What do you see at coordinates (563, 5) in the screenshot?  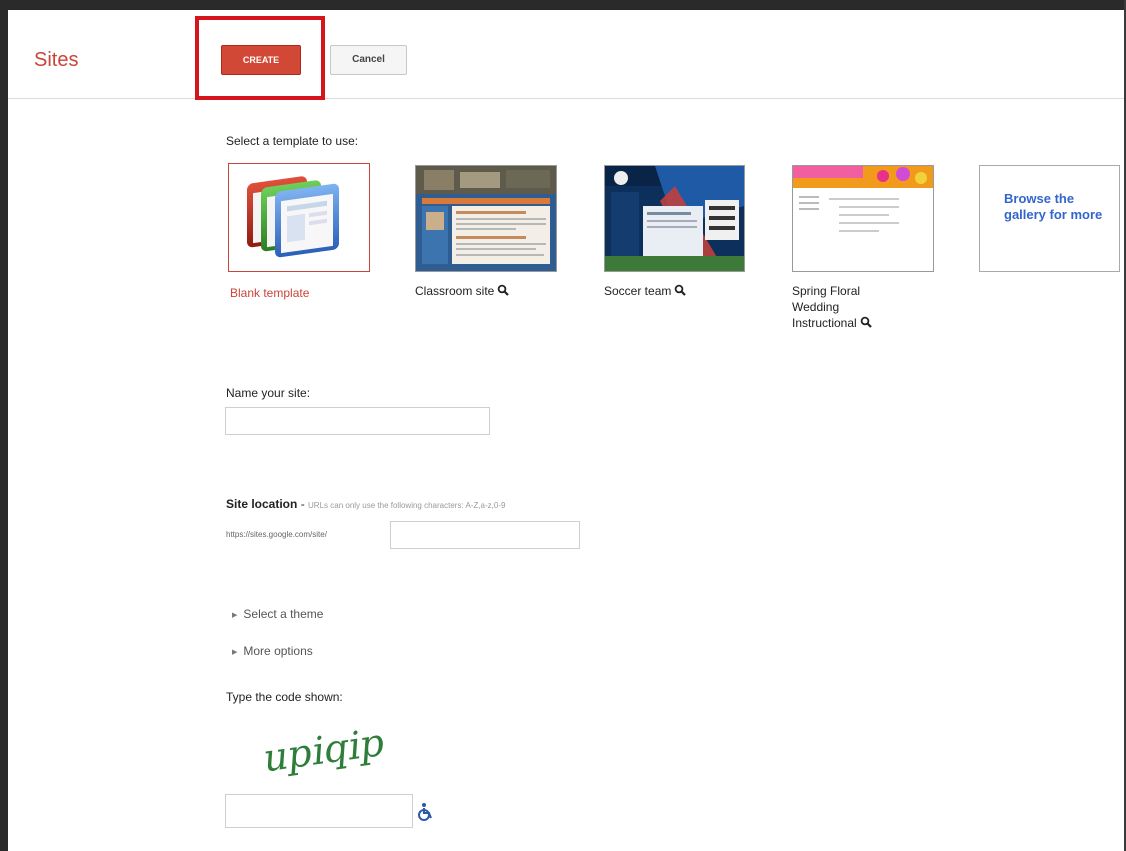 I see `window-top-border` at bounding box center [563, 5].